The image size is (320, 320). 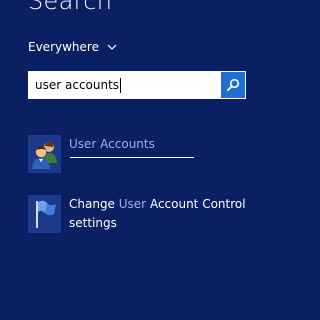 What do you see at coordinates (196, 204) in the screenshot?
I see `result-suffix: Account Control` at bounding box center [196, 204].